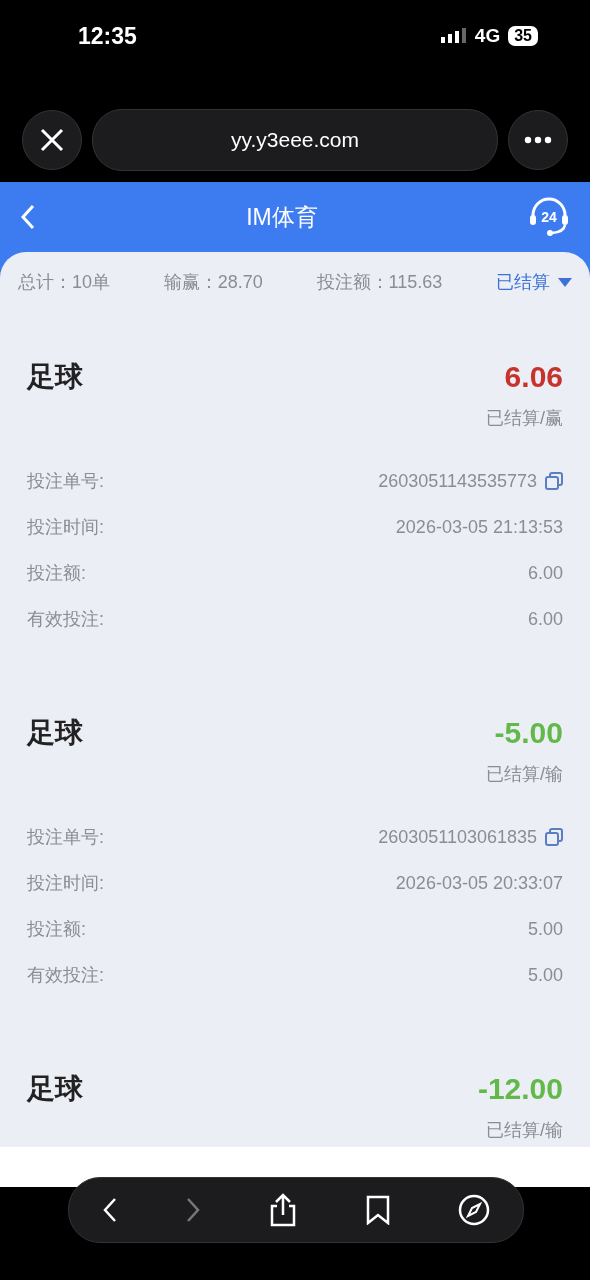 The width and height of the screenshot is (590, 1280). I want to click on compass-icon, so click(473, 1210).